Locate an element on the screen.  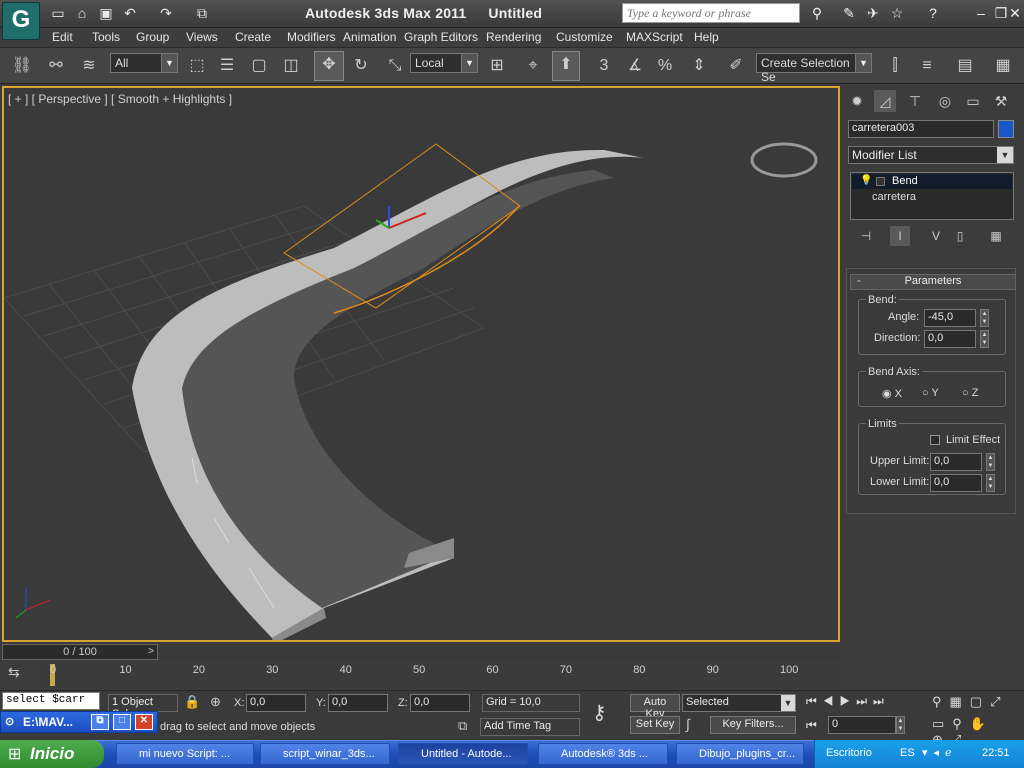
remove-modifier-icon: ▯ is located at coordinates (960, 236).